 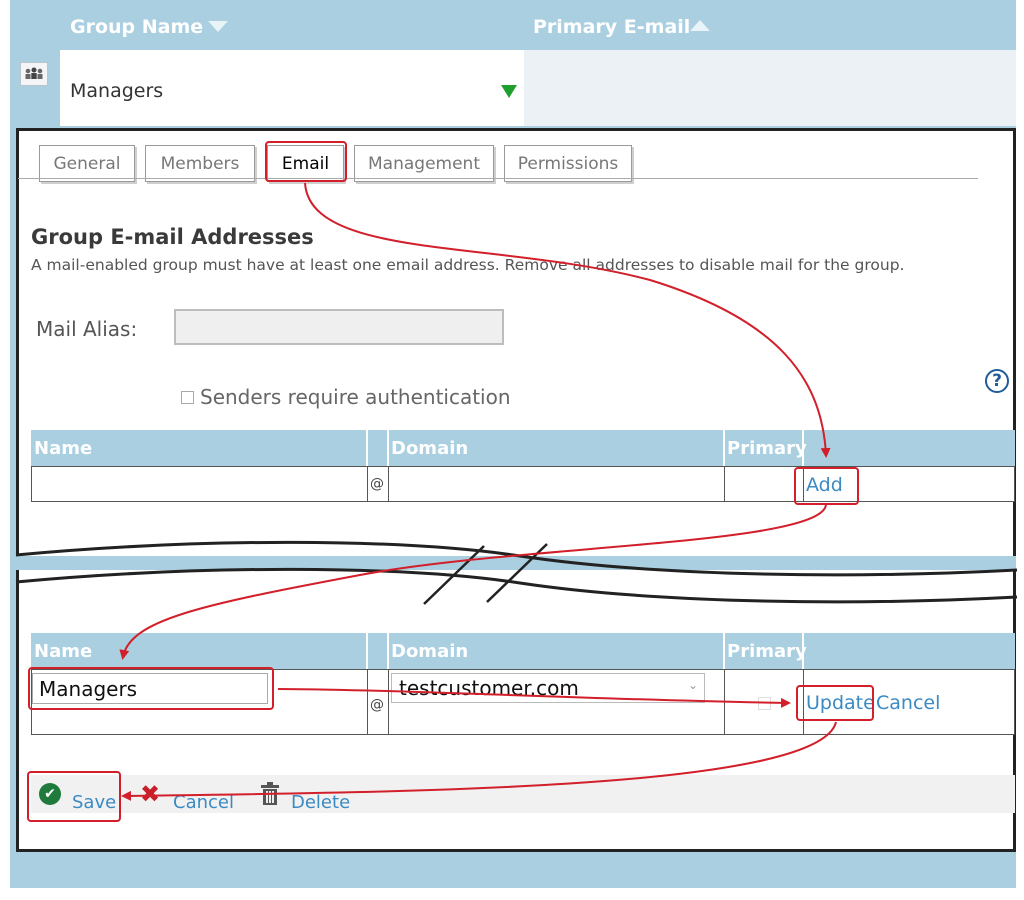 I want to click on sort-up-icon, so click(x=700, y=25).